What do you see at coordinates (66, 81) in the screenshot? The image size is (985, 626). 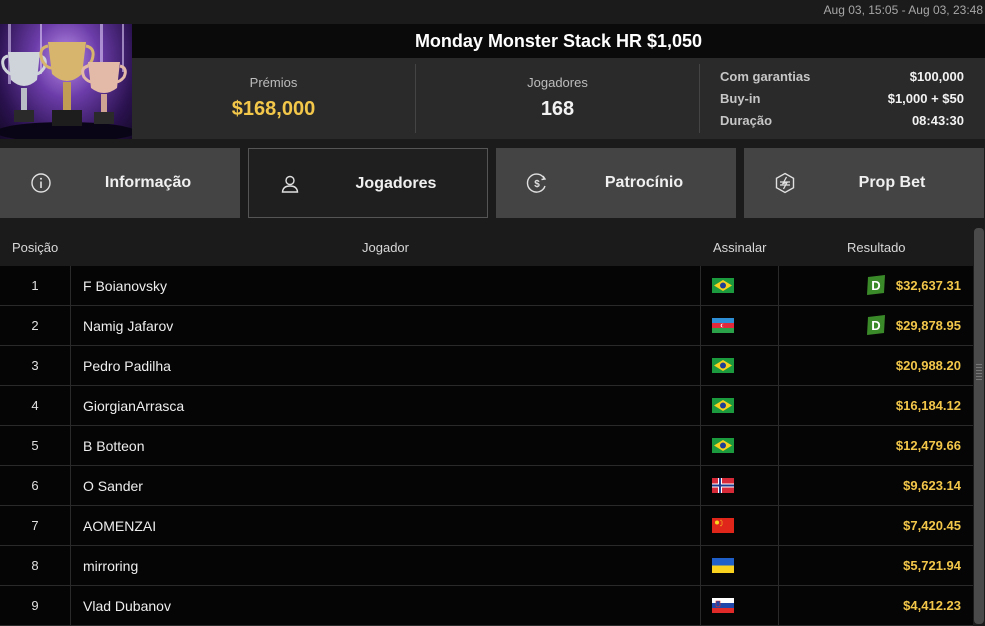 I see `trophy-image` at bounding box center [66, 81].